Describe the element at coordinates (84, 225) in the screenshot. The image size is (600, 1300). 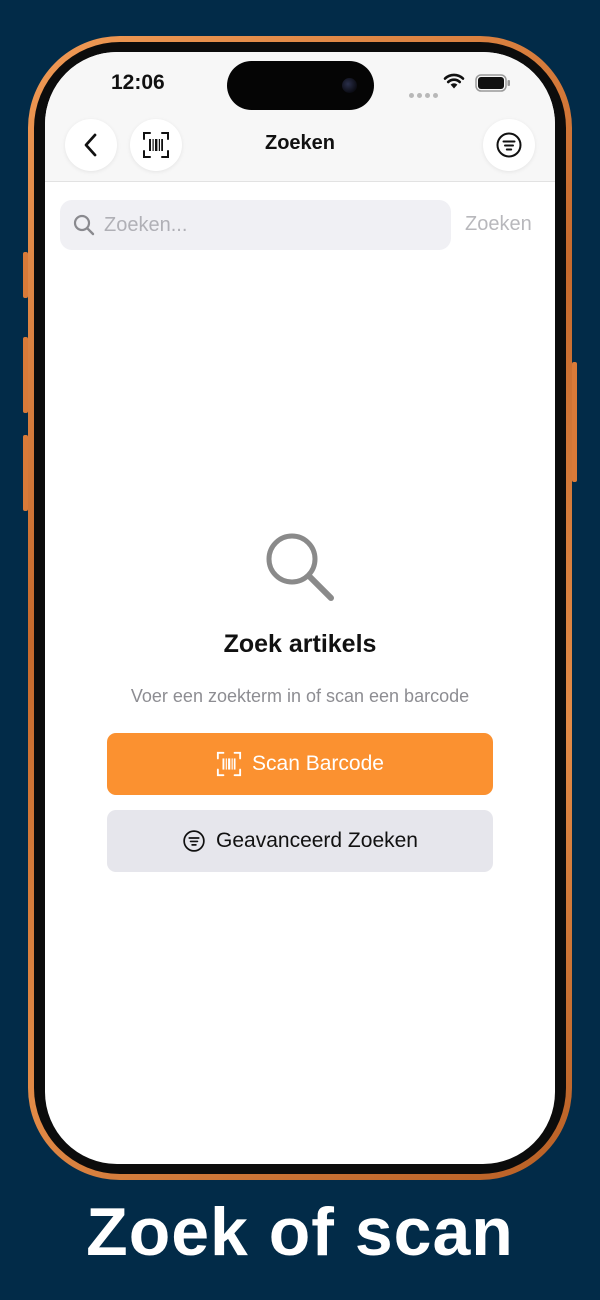
I see `search-icon` at that location.